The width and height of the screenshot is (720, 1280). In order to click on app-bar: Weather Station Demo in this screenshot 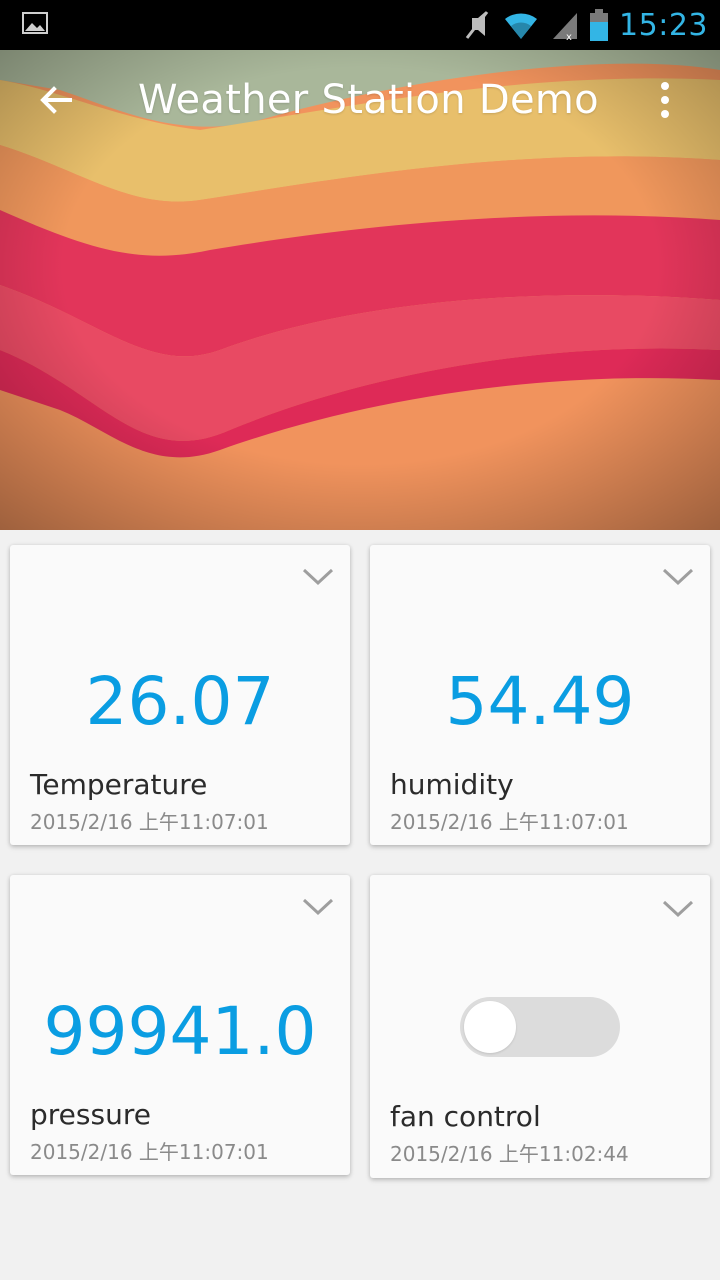, I will do `click(360, 100)`.